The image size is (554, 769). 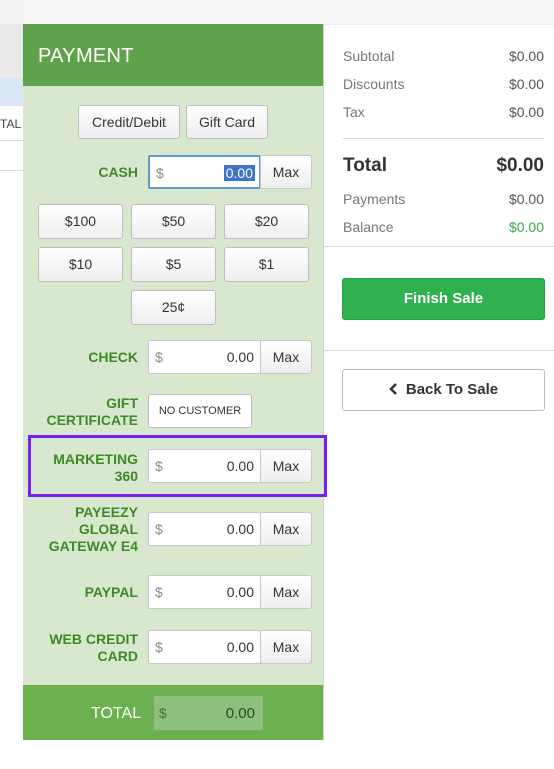 I want to click on background-row, so click(x=11, y=51).